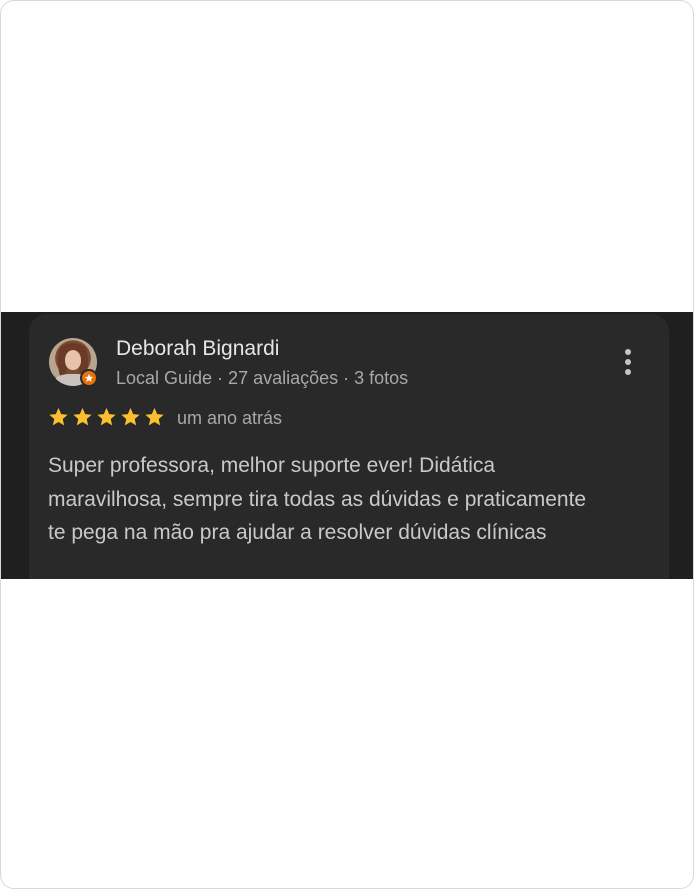 This screenshot has height=889, width=694. Describe the element at coordinates (230, 418) in the screenshot. I see `review-time: um ano atrás` at that location.